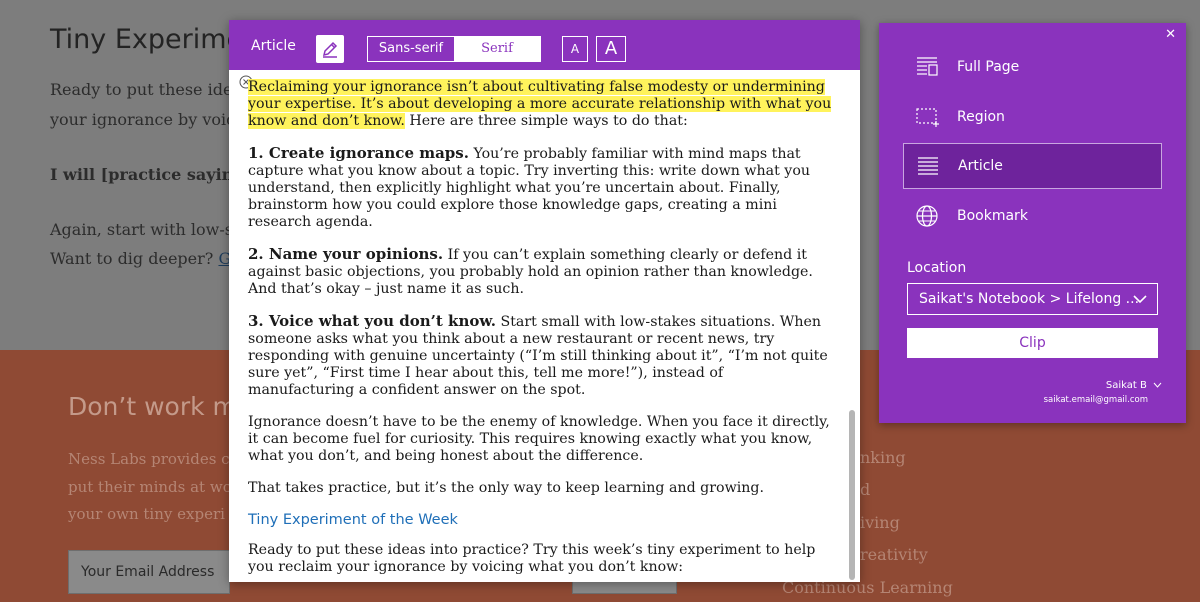 The width and height of the screenshot is (1200, 602). Describe the element at coordinates (992, 216) in the screenshot. I see `mode-label: Bookmark` at that location.